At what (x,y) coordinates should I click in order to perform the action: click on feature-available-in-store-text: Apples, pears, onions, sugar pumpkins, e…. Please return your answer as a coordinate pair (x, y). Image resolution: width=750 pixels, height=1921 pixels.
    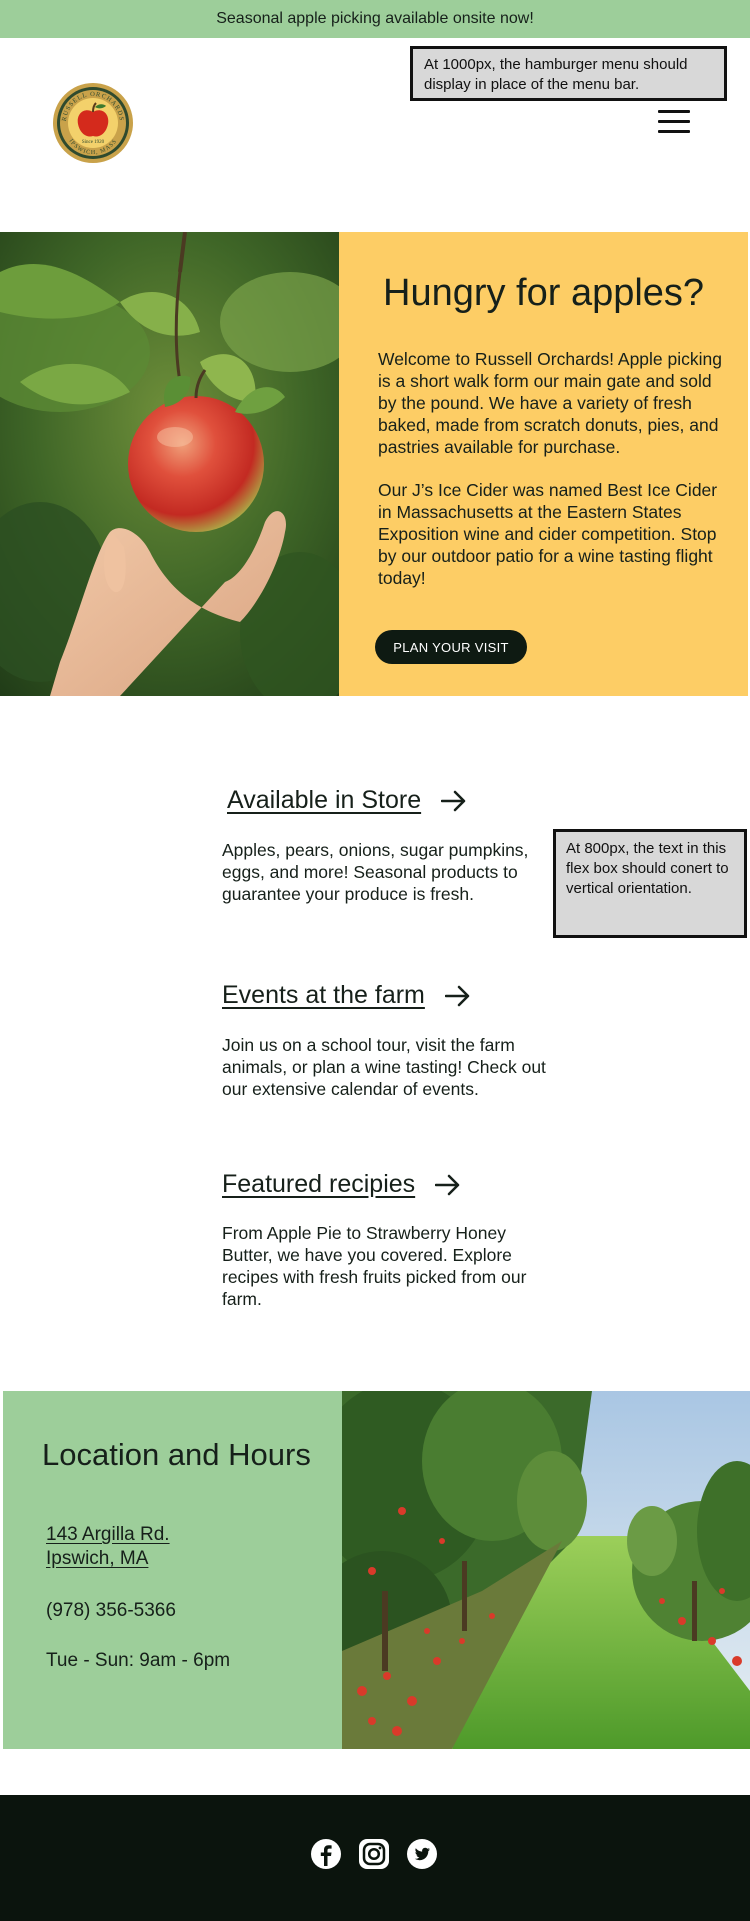
    Looking at the image, I should click on (375, 872).